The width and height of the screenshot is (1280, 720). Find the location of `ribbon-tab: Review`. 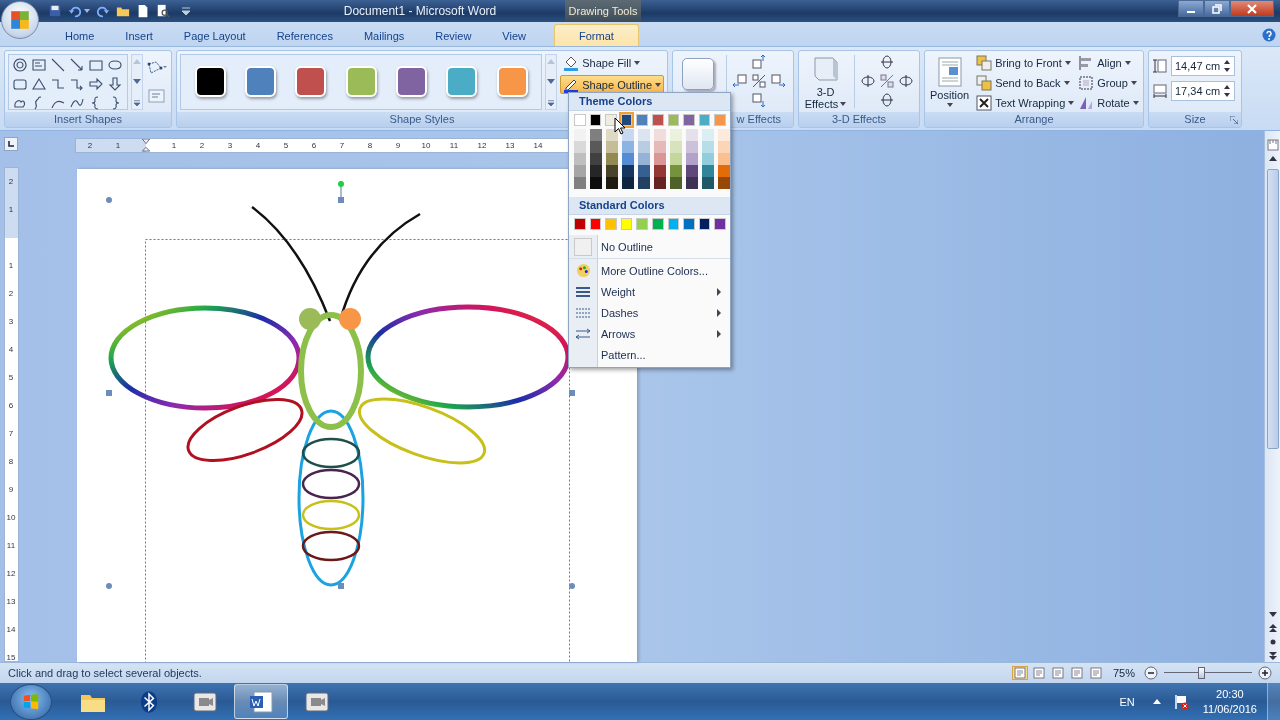

ribbon-tab: Review is located at coordinates (453, 35).